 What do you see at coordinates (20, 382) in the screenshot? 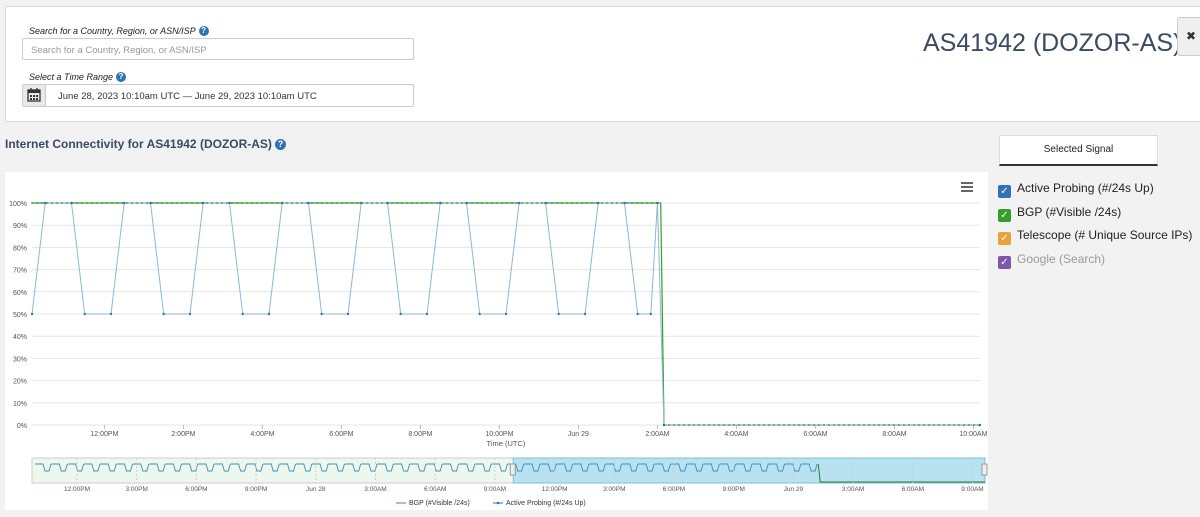
I see `y-tick-label: 20%` at bounding box center [20, 382].